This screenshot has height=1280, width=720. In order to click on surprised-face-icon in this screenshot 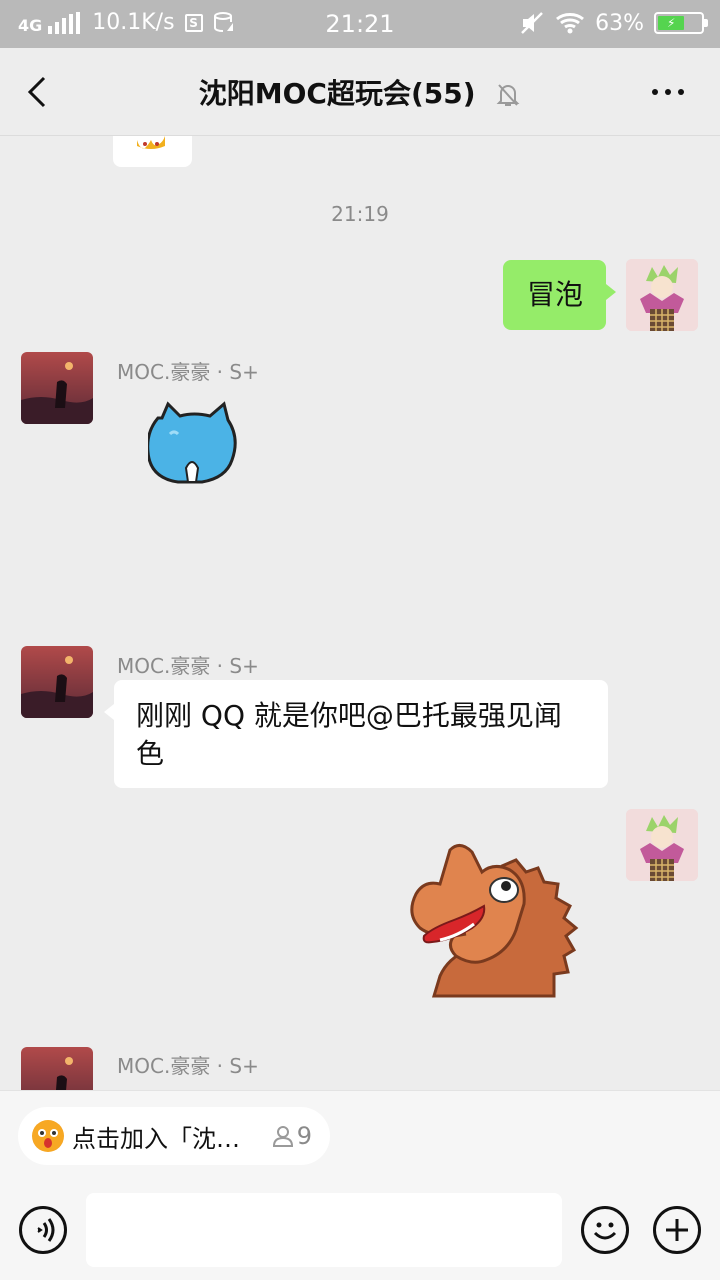, I will do `click(48, 1136)`.